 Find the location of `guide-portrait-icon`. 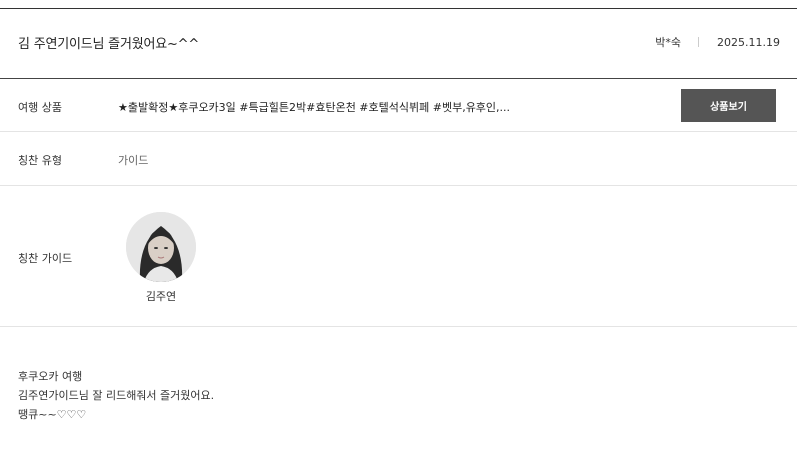

guide-portrait-icon is located at coordinates (161, 247).